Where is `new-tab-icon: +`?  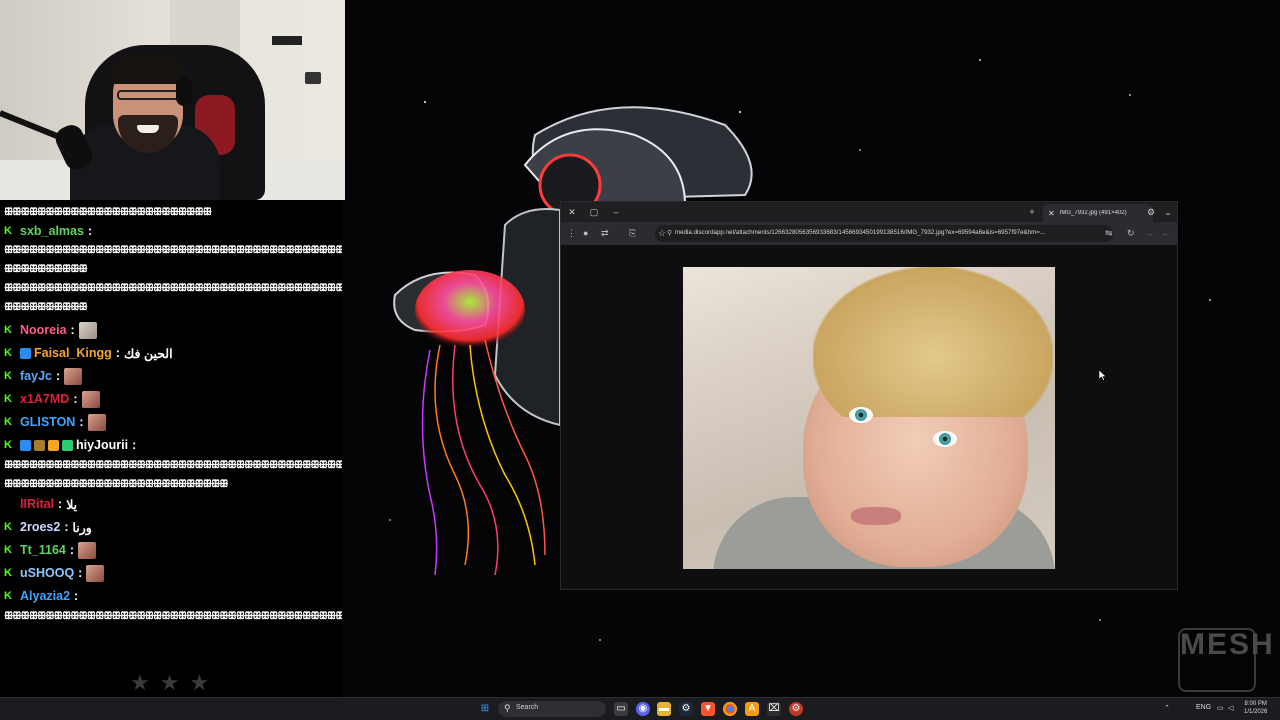 new-tab-icon: + is located at coordinates (1032, 212).